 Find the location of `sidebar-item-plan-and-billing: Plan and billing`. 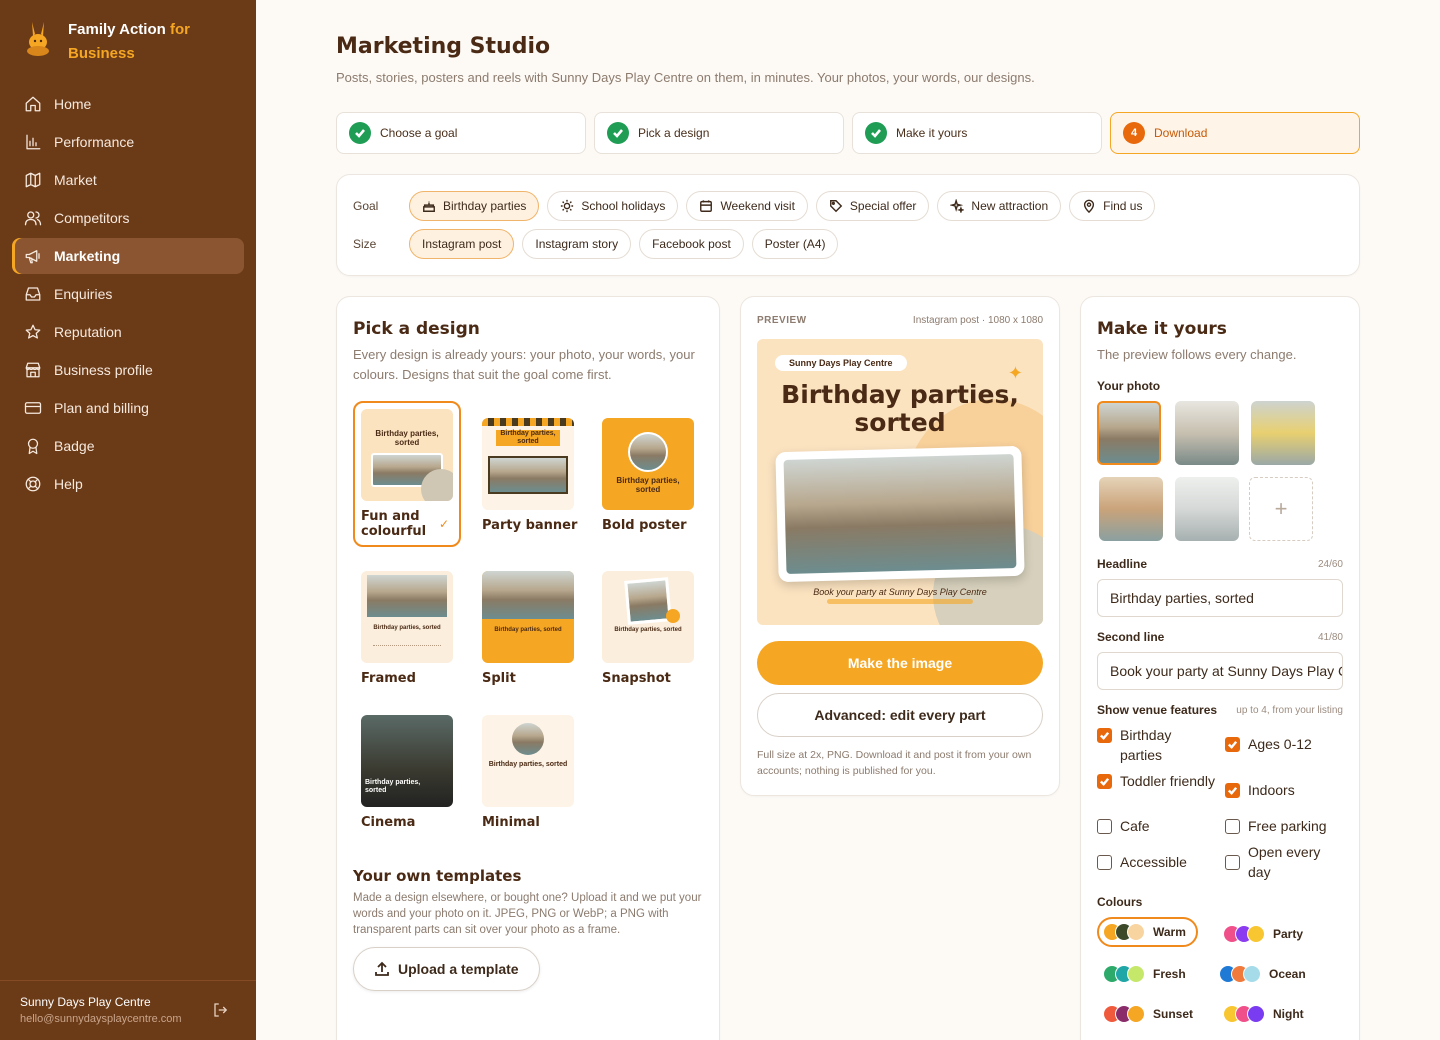

sidebar-item-plan-and-billing: Plan and billing is located at coordinates (128, 408).